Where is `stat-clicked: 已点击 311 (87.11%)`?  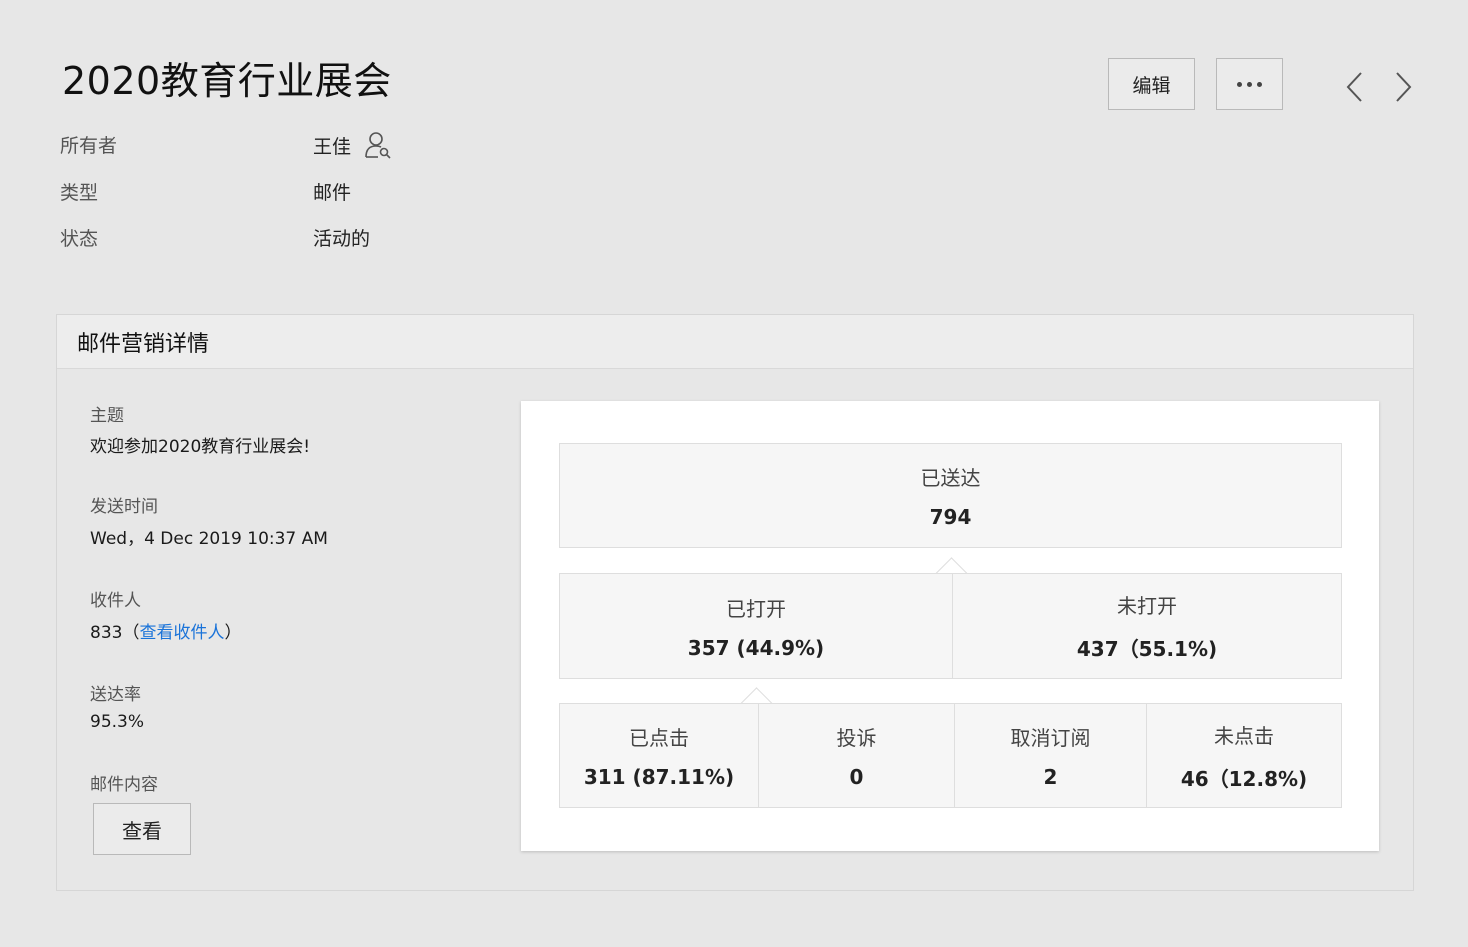
stat-clicked: 已点击 311 (87.11%) is located at coordinates (659, 755).